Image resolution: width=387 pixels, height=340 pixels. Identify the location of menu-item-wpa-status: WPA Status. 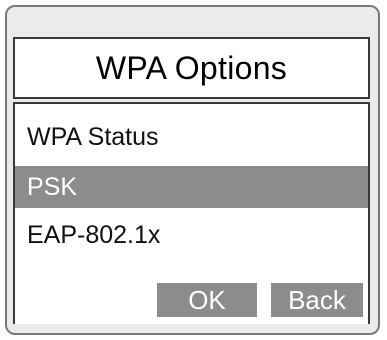
(191, 137).